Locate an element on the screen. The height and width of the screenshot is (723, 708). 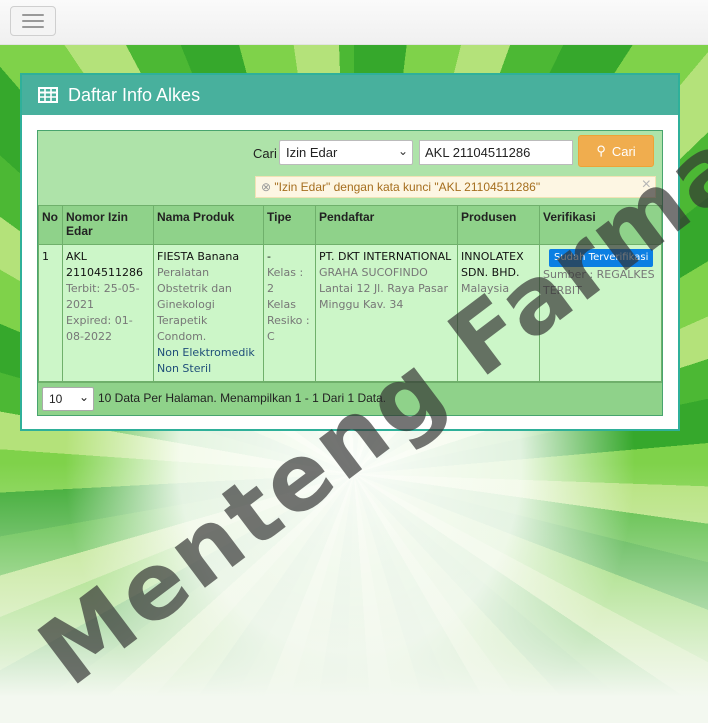
tipe-kelas-resiko: Kelas Resiko : C is located at coordinates (288, 320).